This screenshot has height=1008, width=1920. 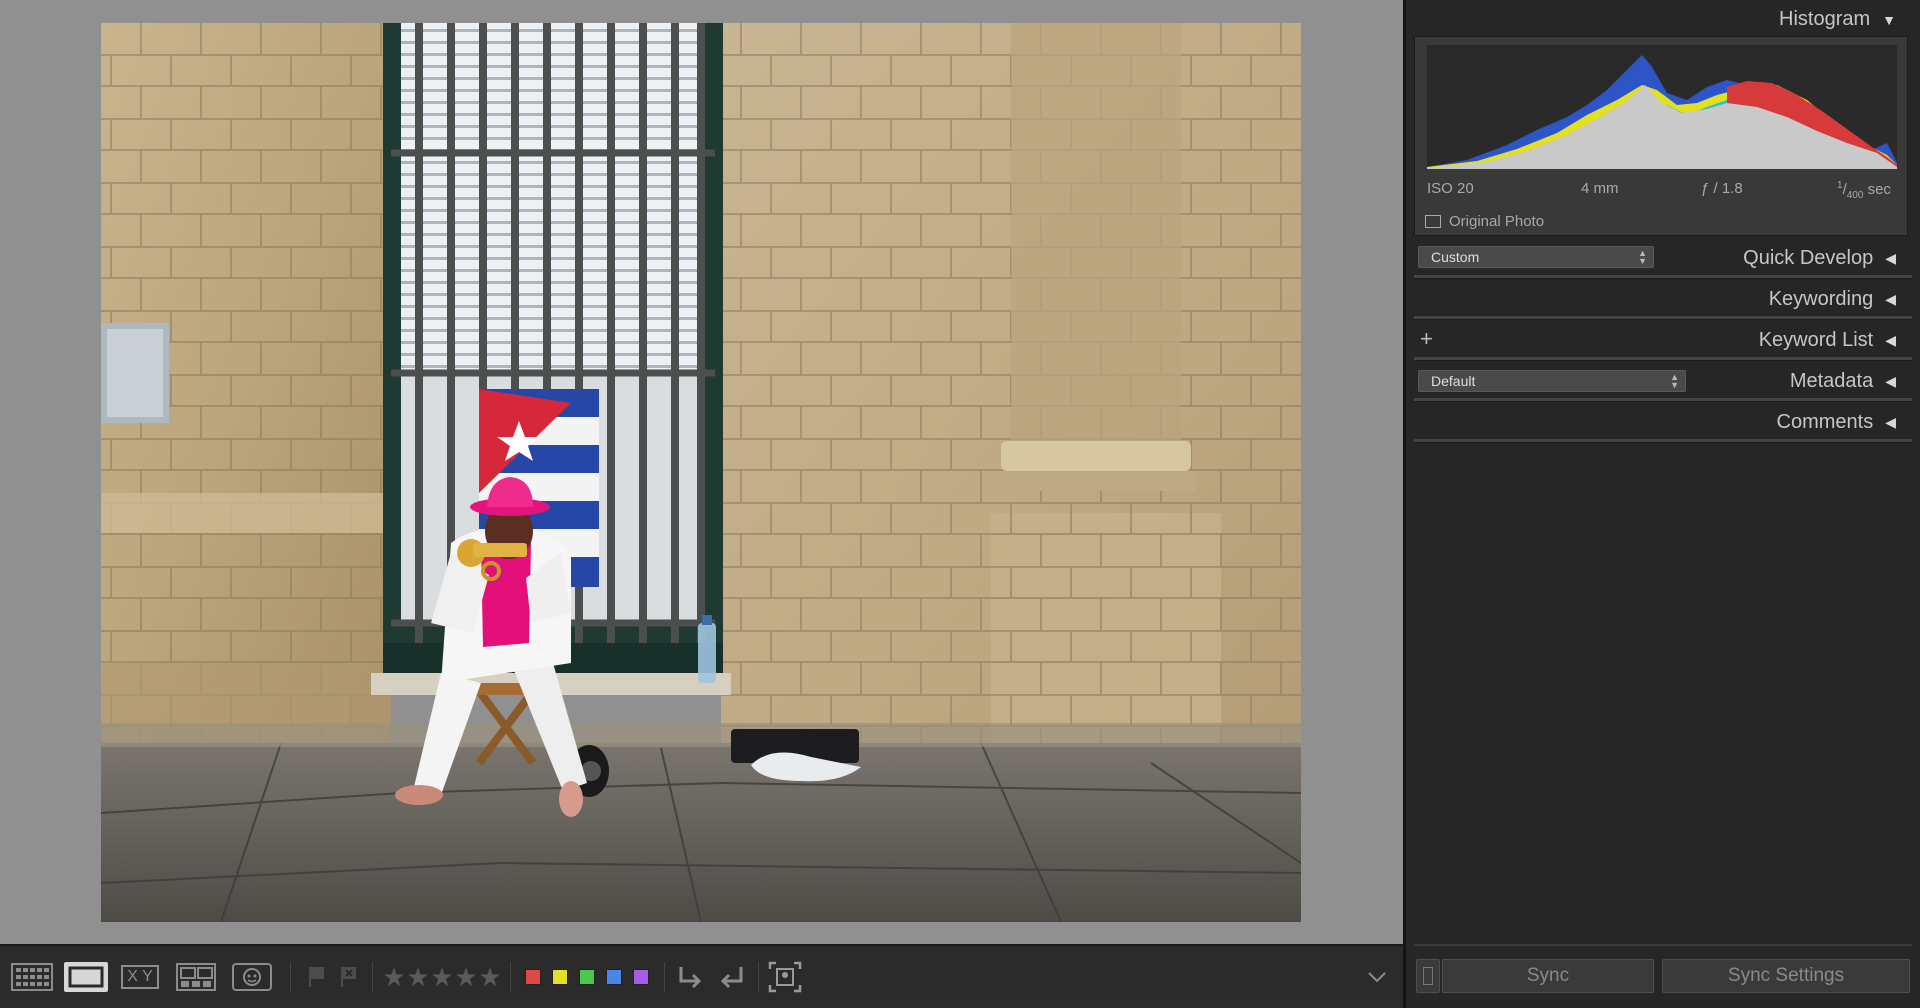 What do you see at coordinates (1831, 381) in the screenshot?
I see `metadata-title: Metadata` at bounding box center [1831, 381].